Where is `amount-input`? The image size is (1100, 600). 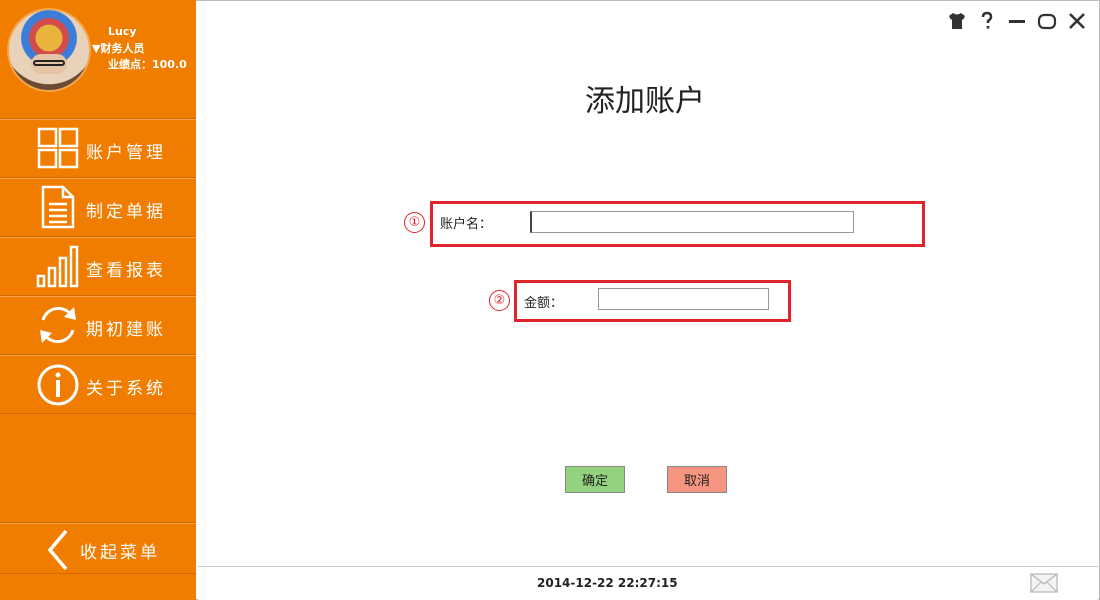 amount-input is located at coordinates (683, 299).